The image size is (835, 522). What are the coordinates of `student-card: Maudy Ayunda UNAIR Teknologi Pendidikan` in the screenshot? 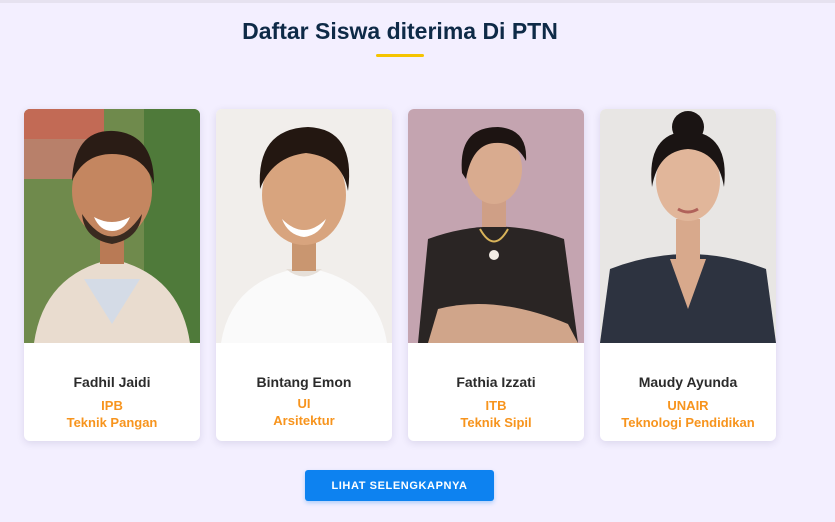 It's located at (688, 275).